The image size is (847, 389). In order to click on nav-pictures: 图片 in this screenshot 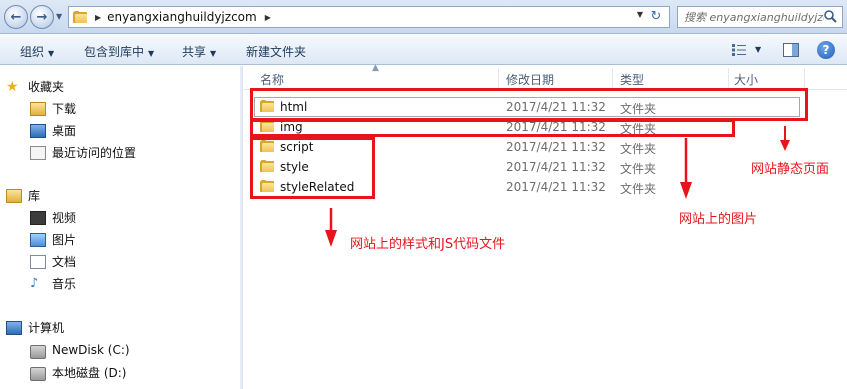, I will do `click(53, 239)`.